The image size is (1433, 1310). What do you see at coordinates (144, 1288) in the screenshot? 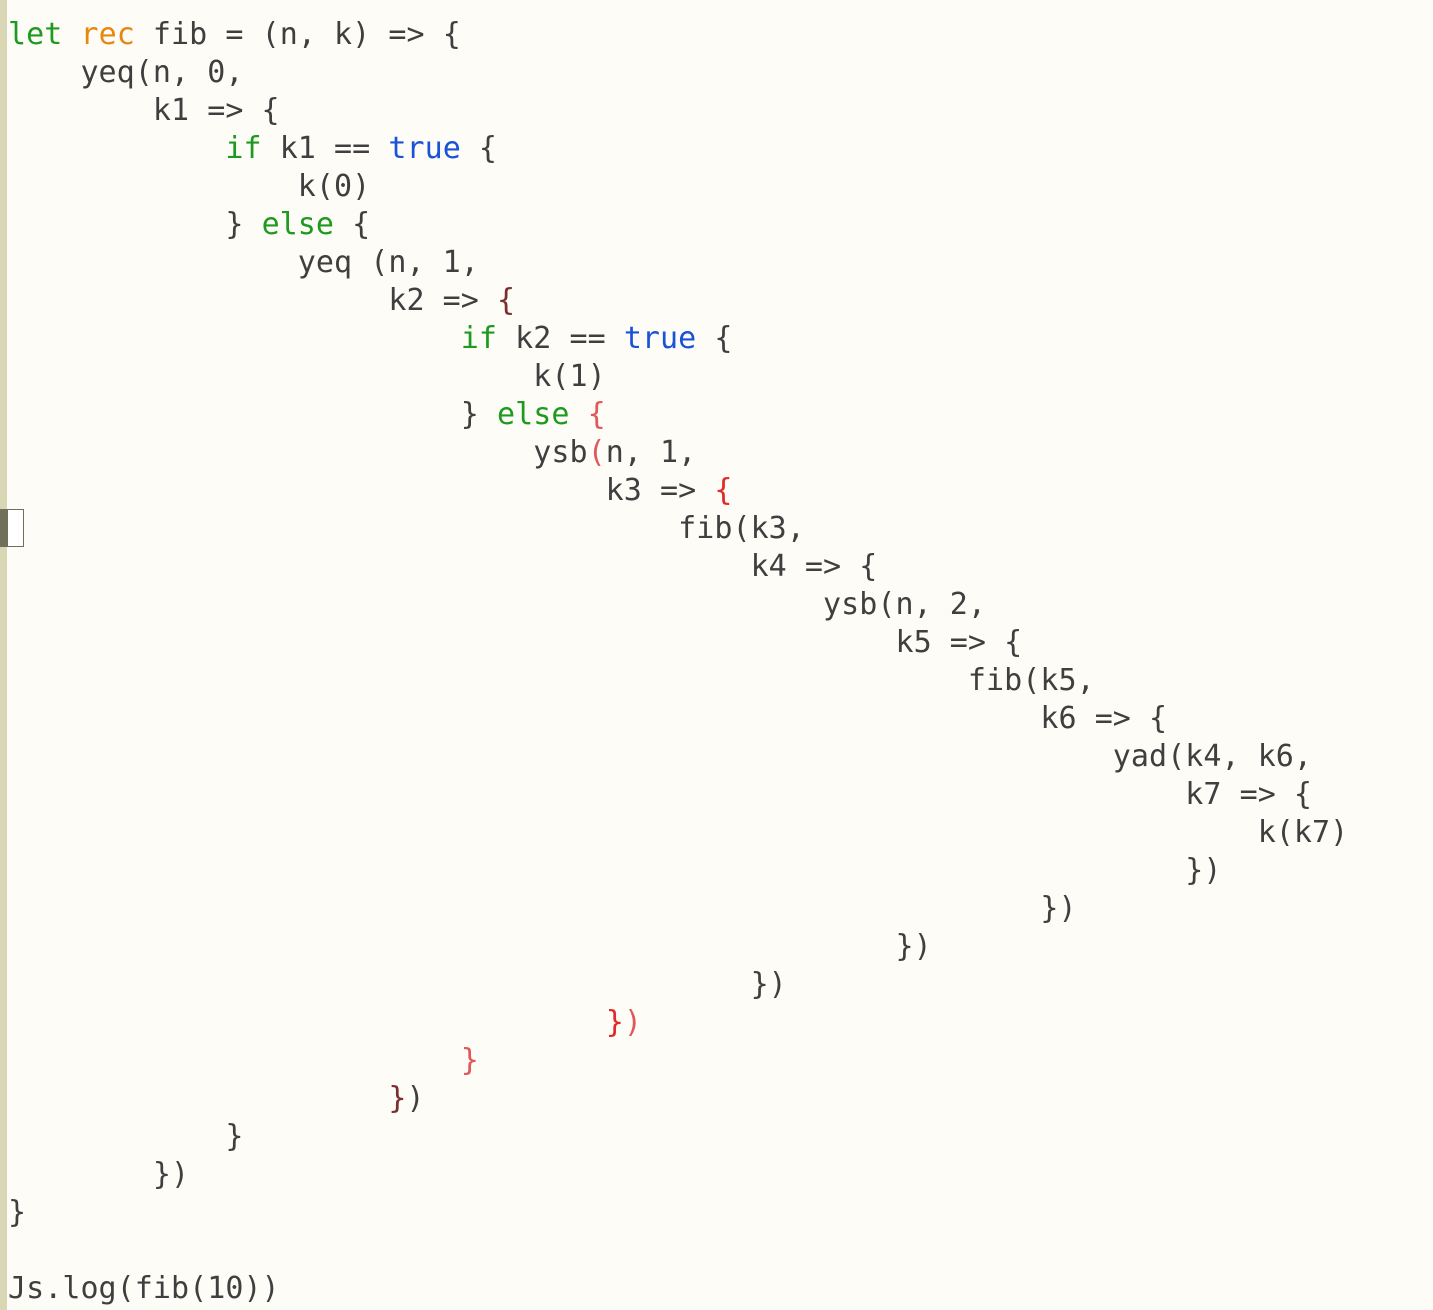
I see `code-token-plain: Js.log(fib(10))` at bounding box center [144, 1288].